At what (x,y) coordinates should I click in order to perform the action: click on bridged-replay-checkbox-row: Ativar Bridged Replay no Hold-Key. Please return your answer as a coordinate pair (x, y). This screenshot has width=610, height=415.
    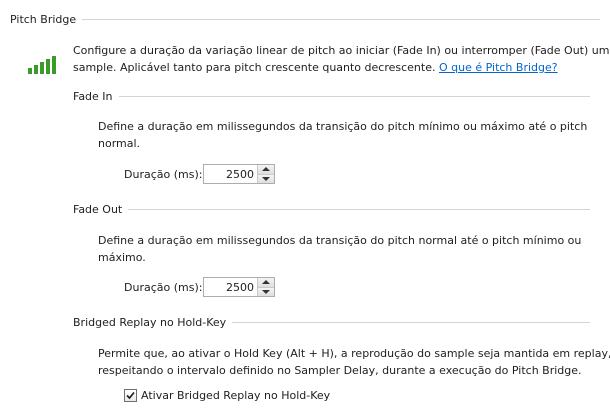
    Looking at the image, I should click on (227, 395).